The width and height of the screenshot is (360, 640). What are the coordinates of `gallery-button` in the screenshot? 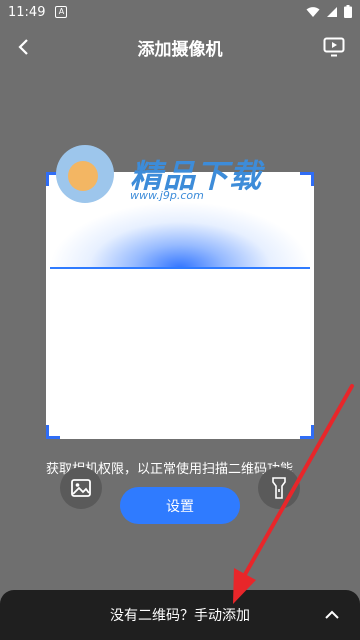 It's located at (81, 488).